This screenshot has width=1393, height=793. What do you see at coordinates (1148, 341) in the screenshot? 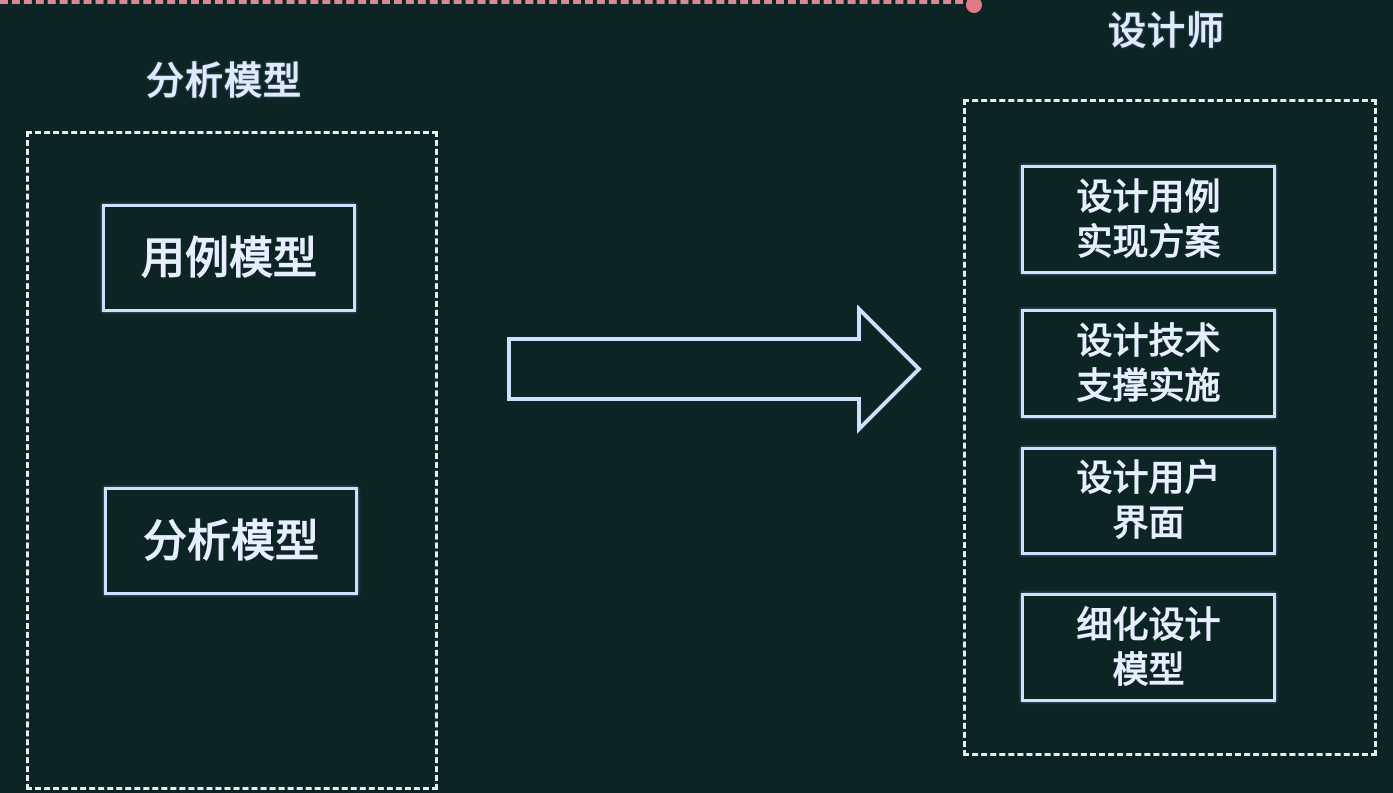
I see `design-tech-support-line1: 设计技术` at bounding box center [1148, 341].